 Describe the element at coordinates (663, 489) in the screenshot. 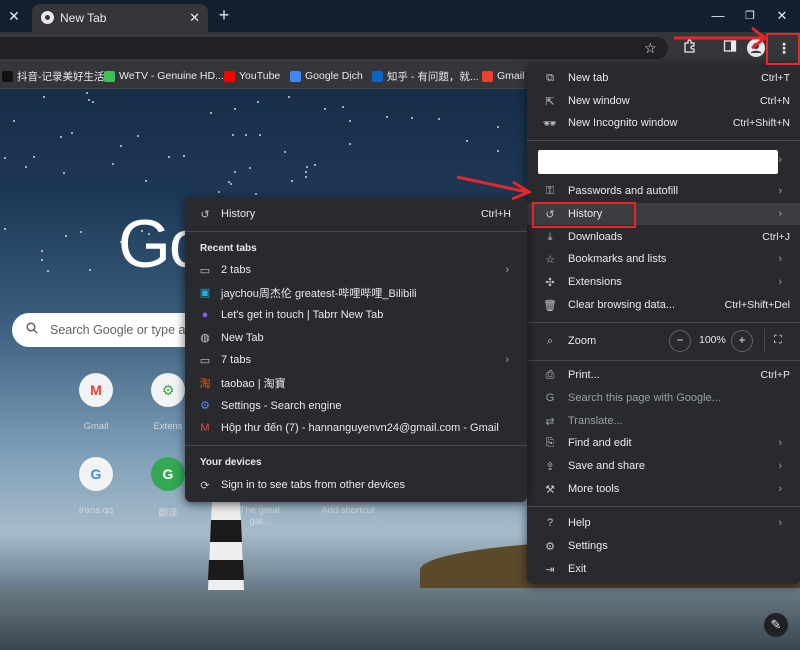

I see `menu-item-more-tools: ⚒ More tools ›` at that location.